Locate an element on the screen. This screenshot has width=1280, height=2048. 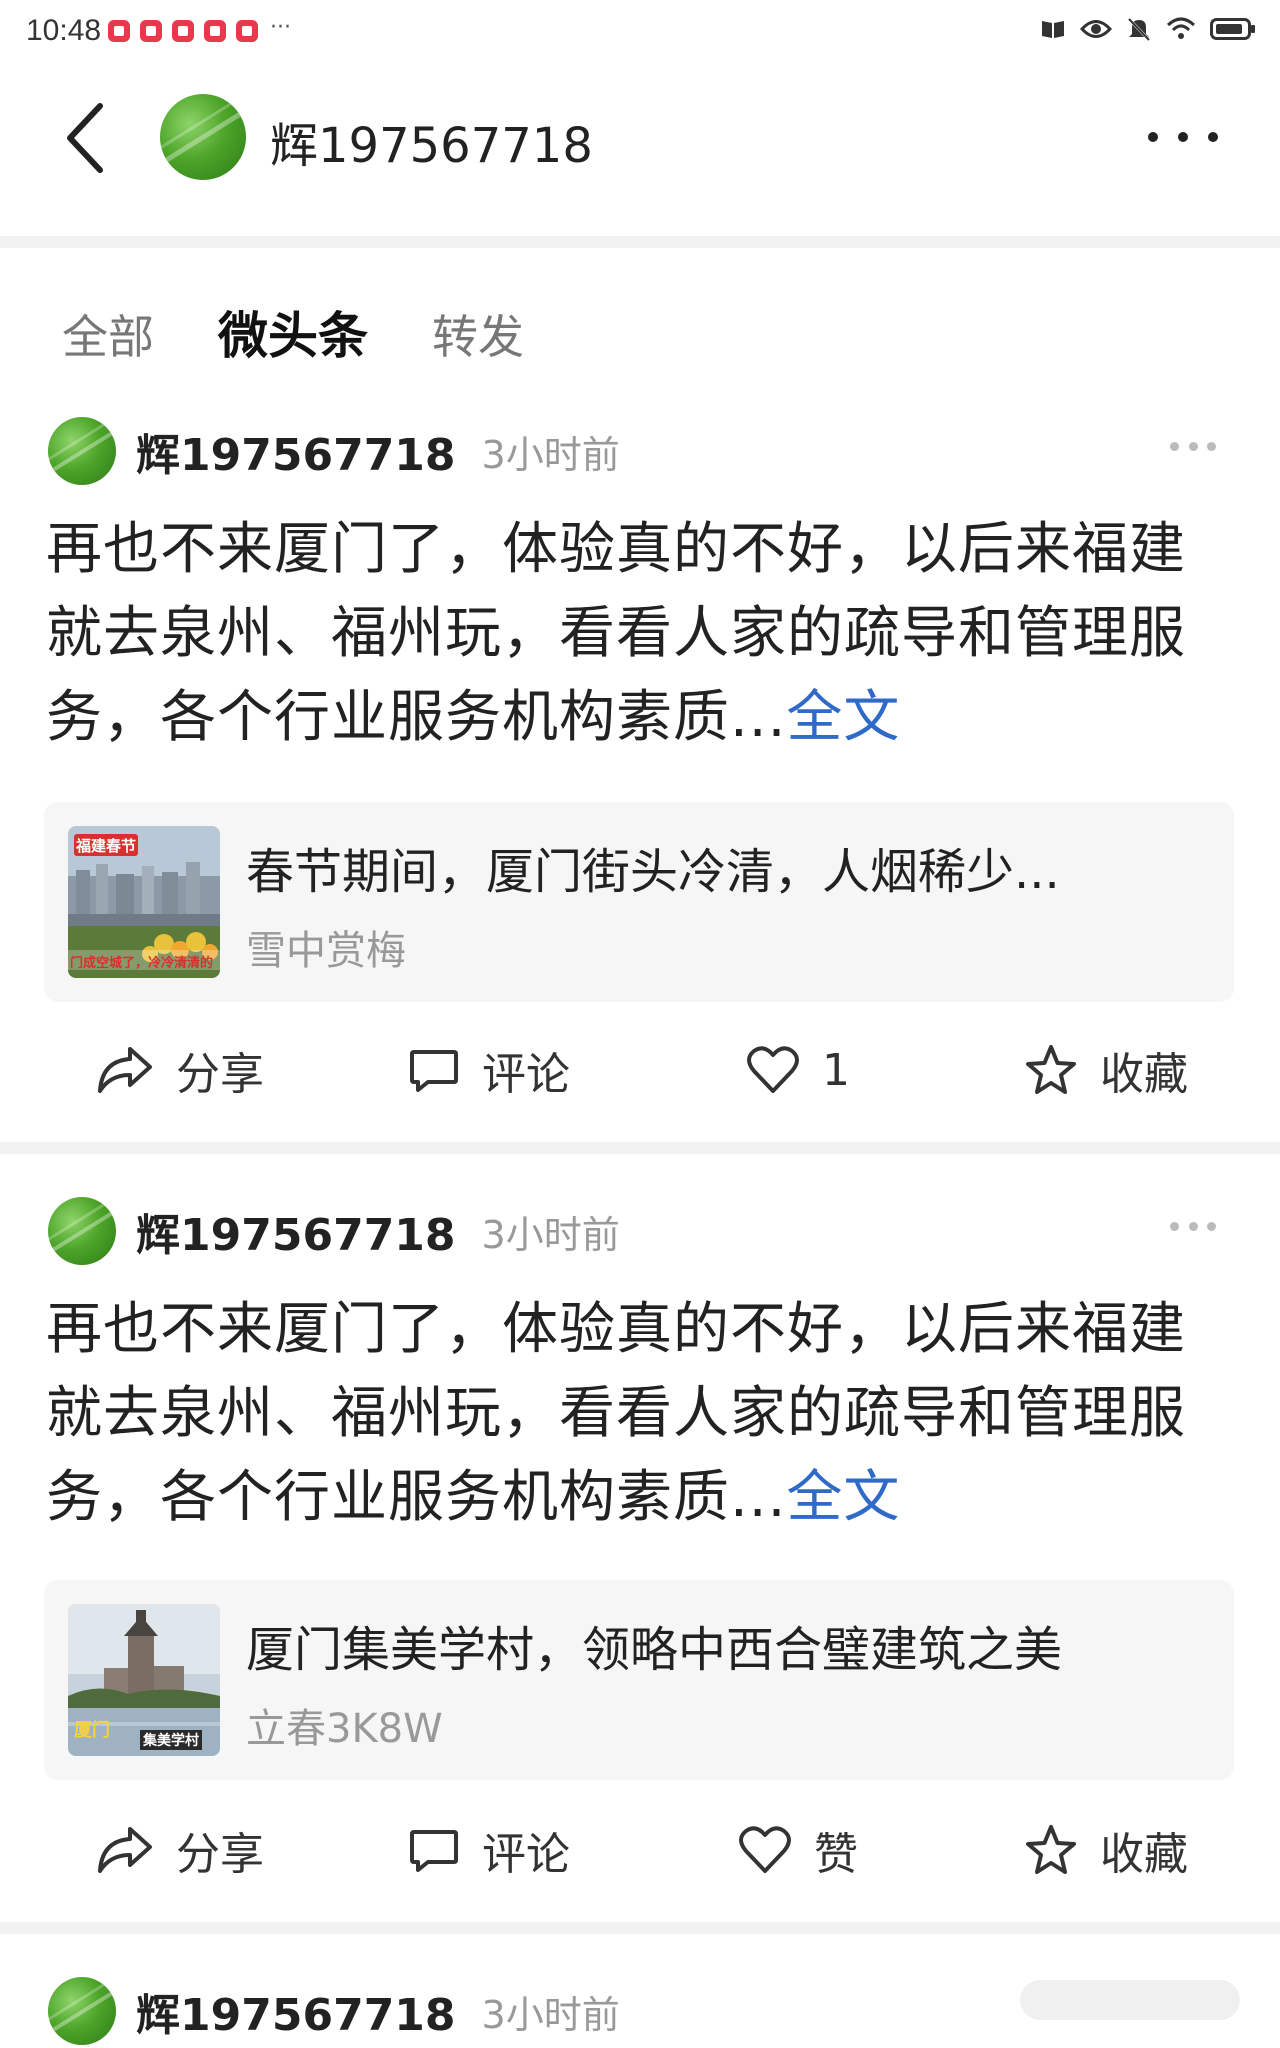
more-options-button is located at coordinates (1183, 137).